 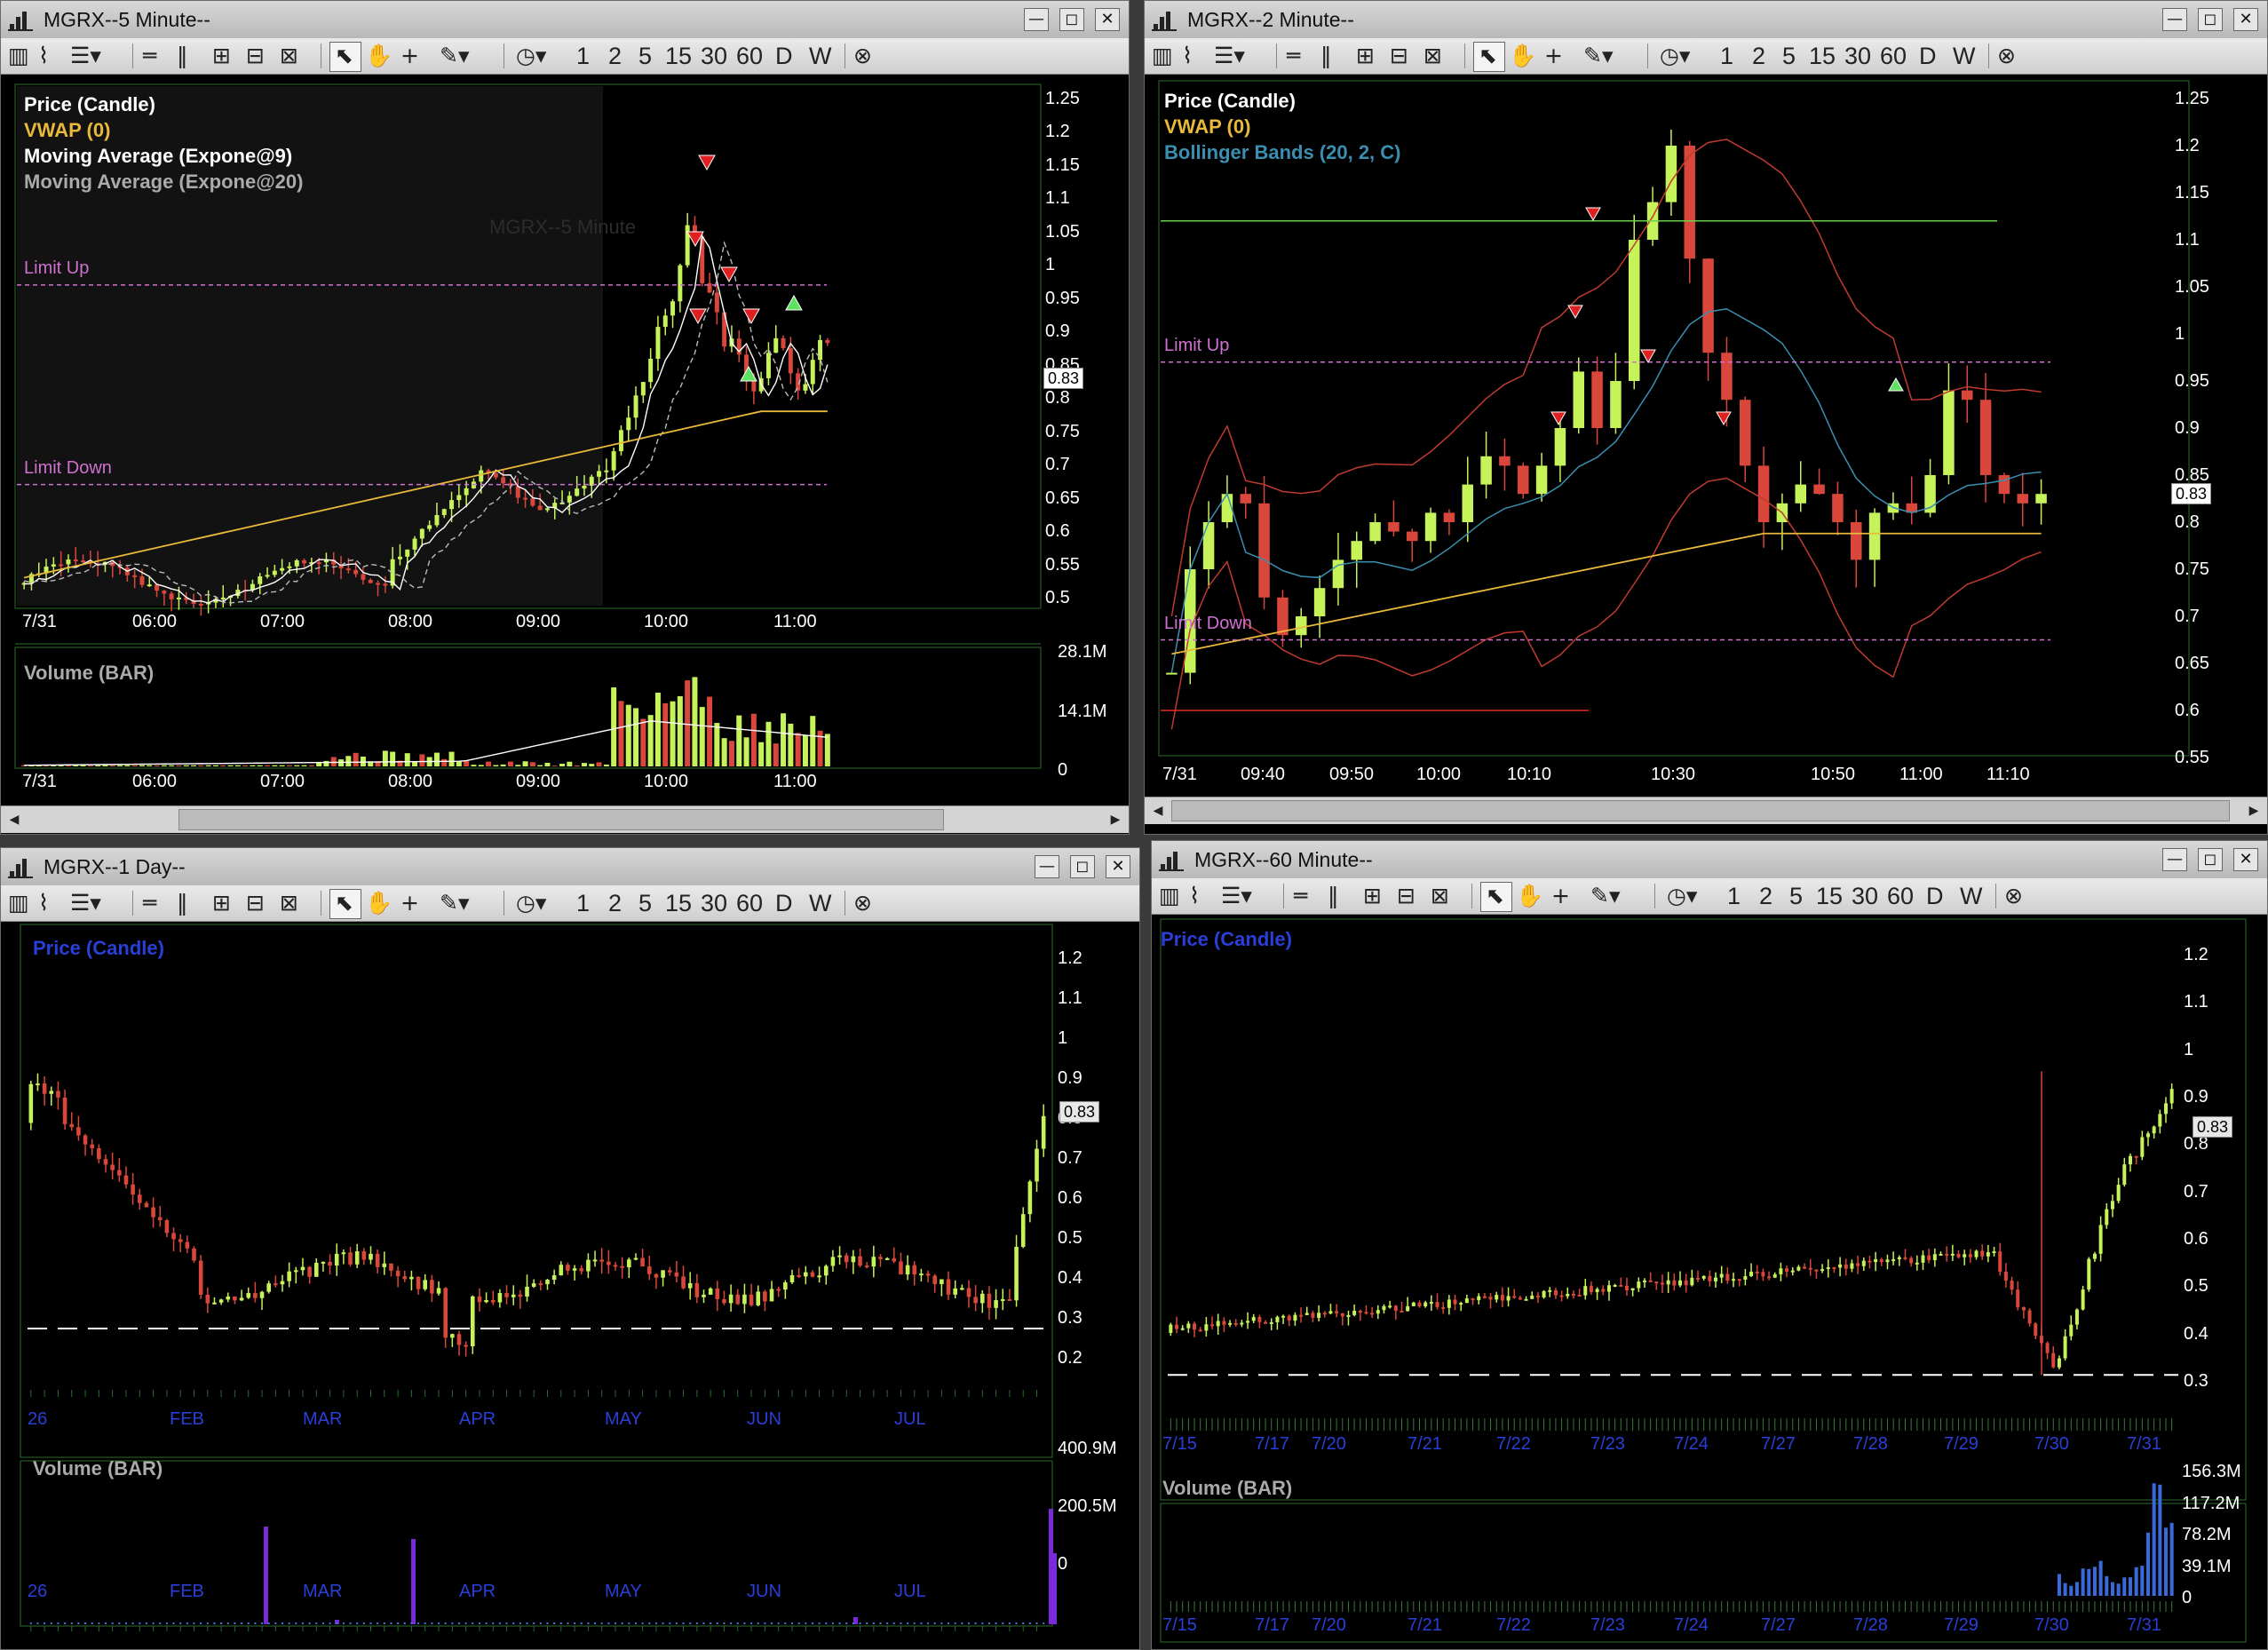 I want to click on legend-entry: Moving Average (Expone@9), so click(x=158, y=156).